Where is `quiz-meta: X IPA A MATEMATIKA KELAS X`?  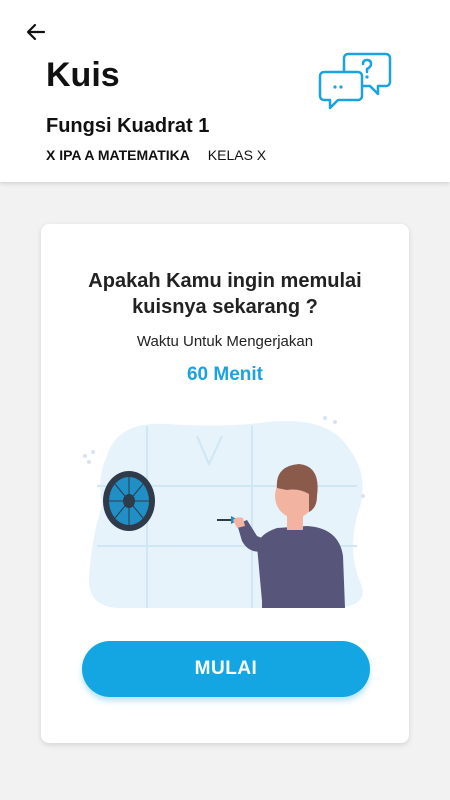
quiz-meta: X IPA A MATEMATIKA KELAS X is located at coordinates (156, 155).